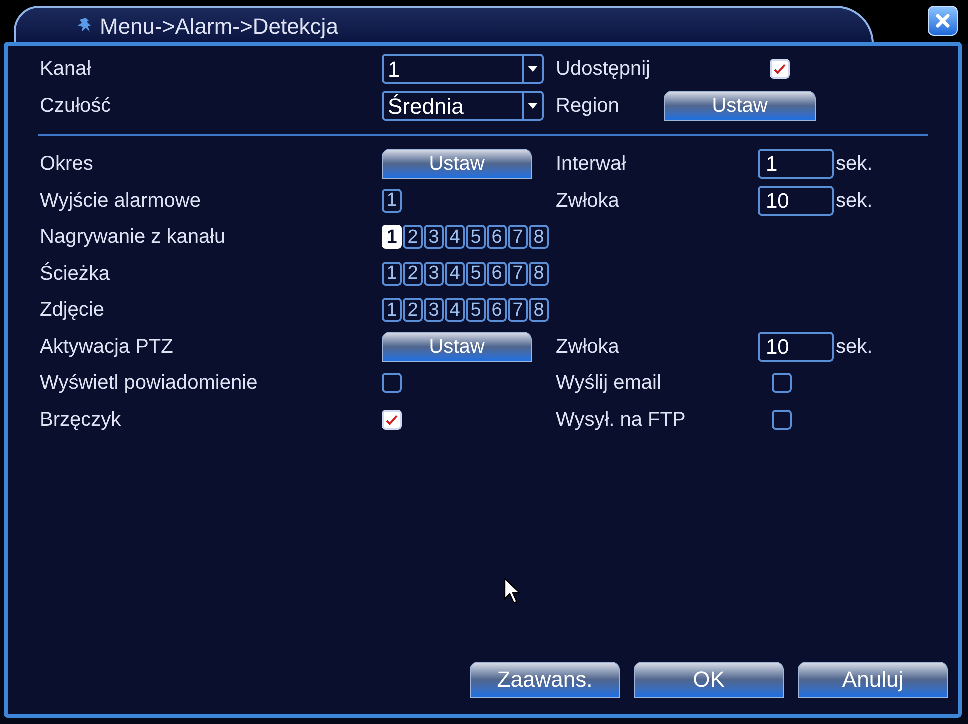 The width and height of the screenshot is (968, 724). I want to click on close-icon, so click(943, 21).